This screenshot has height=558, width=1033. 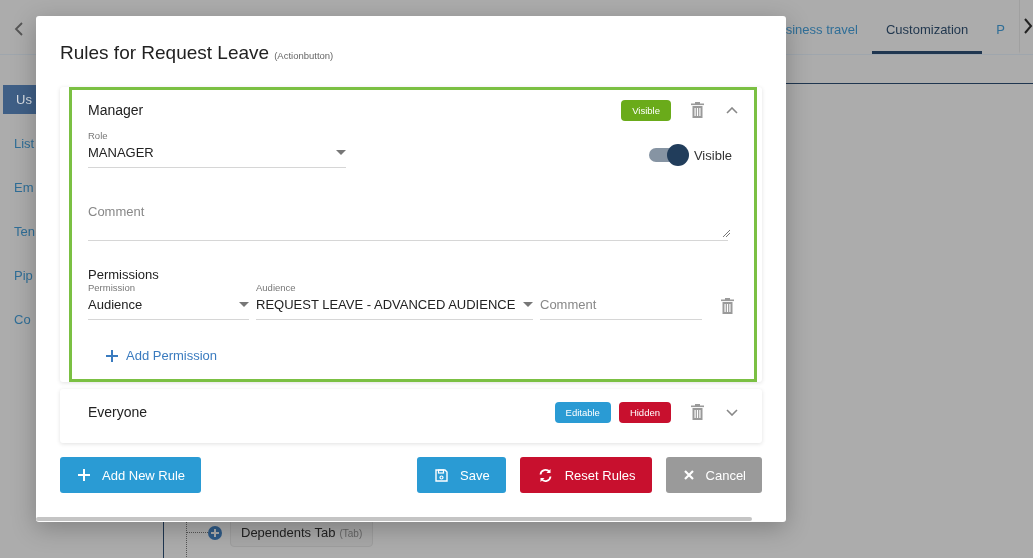 What do you see at coordinates (408, 221) in the screenshot?
I see `comment-textarea: Comment` at bounding box center [408, 221].